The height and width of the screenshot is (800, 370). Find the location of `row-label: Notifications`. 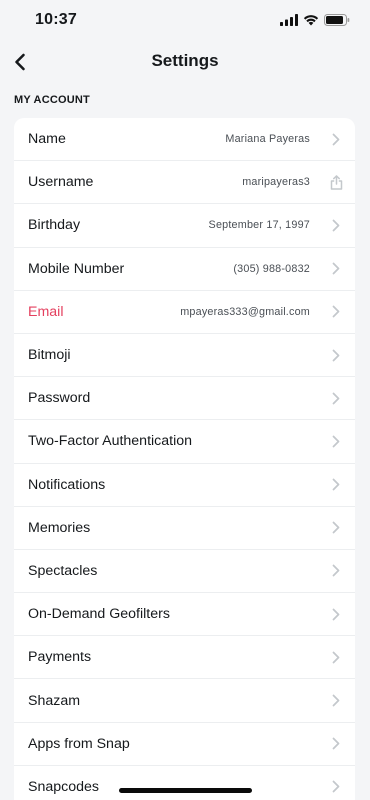

row-label: Notifications is located at coordinates (67, 484).